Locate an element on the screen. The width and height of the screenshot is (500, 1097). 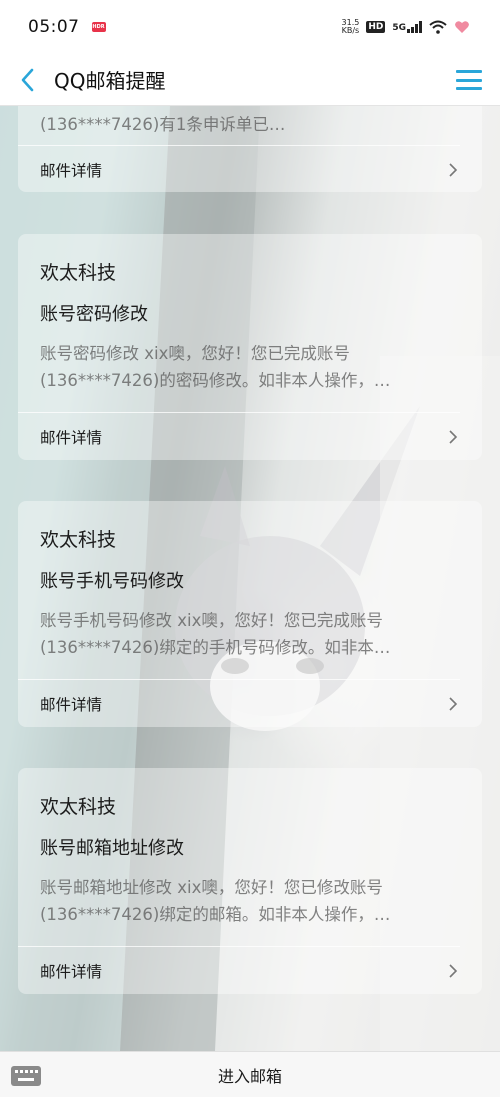
hdr-icon: HDR is located at coordinates (98, 27).